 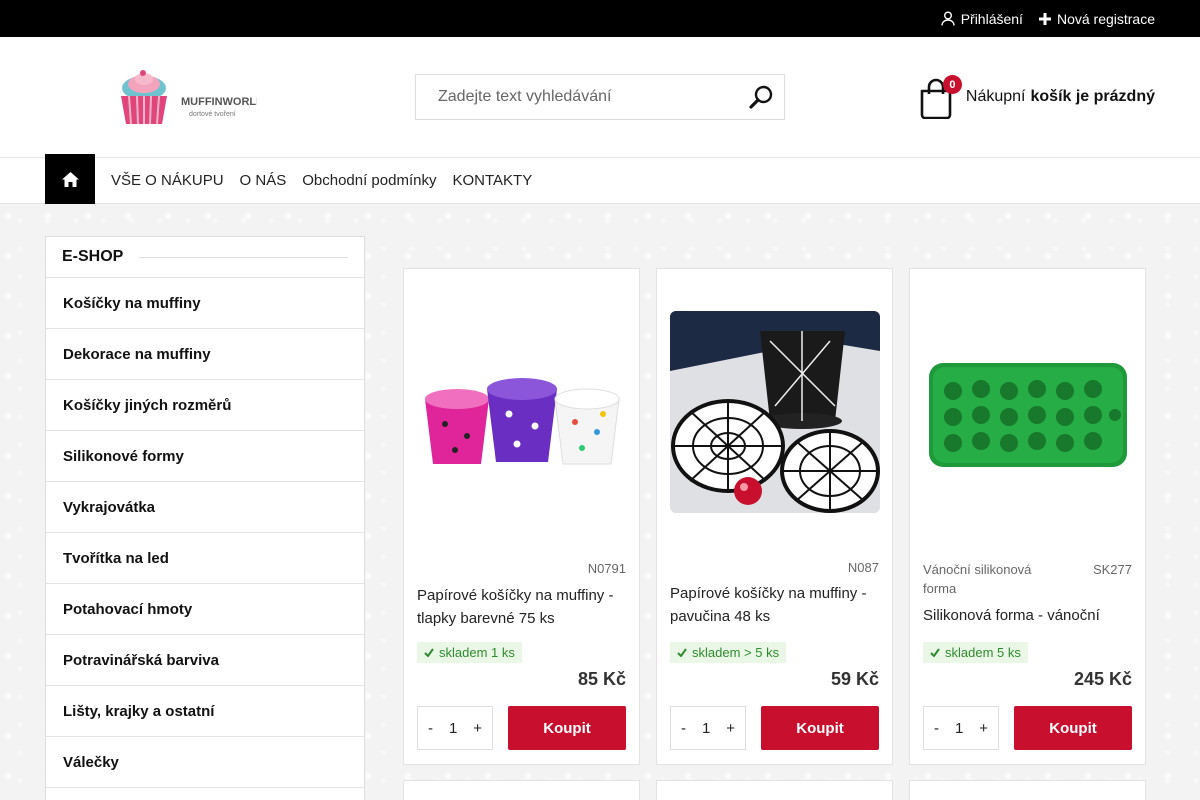 What do you see at coordinates (952, 84) in the screenshot?
I see `cart-count-badge: 0` at bounding box center [952, 84].